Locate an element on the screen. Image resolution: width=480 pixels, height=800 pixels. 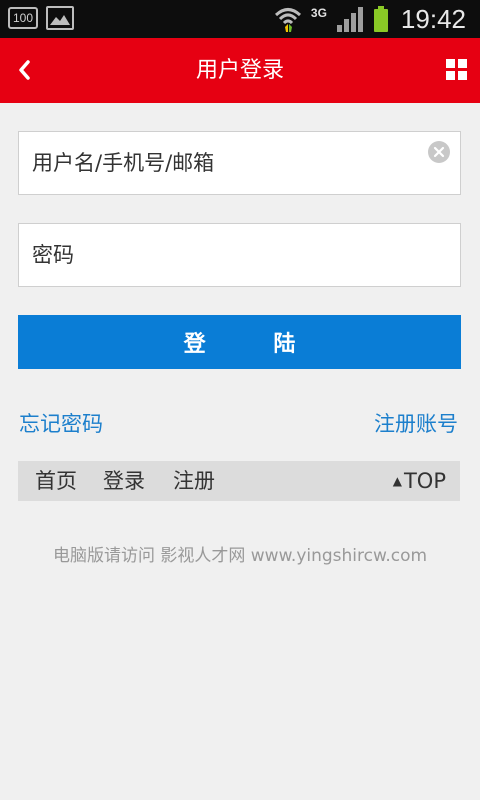
grid-icon is located at coordinates (456, 69).